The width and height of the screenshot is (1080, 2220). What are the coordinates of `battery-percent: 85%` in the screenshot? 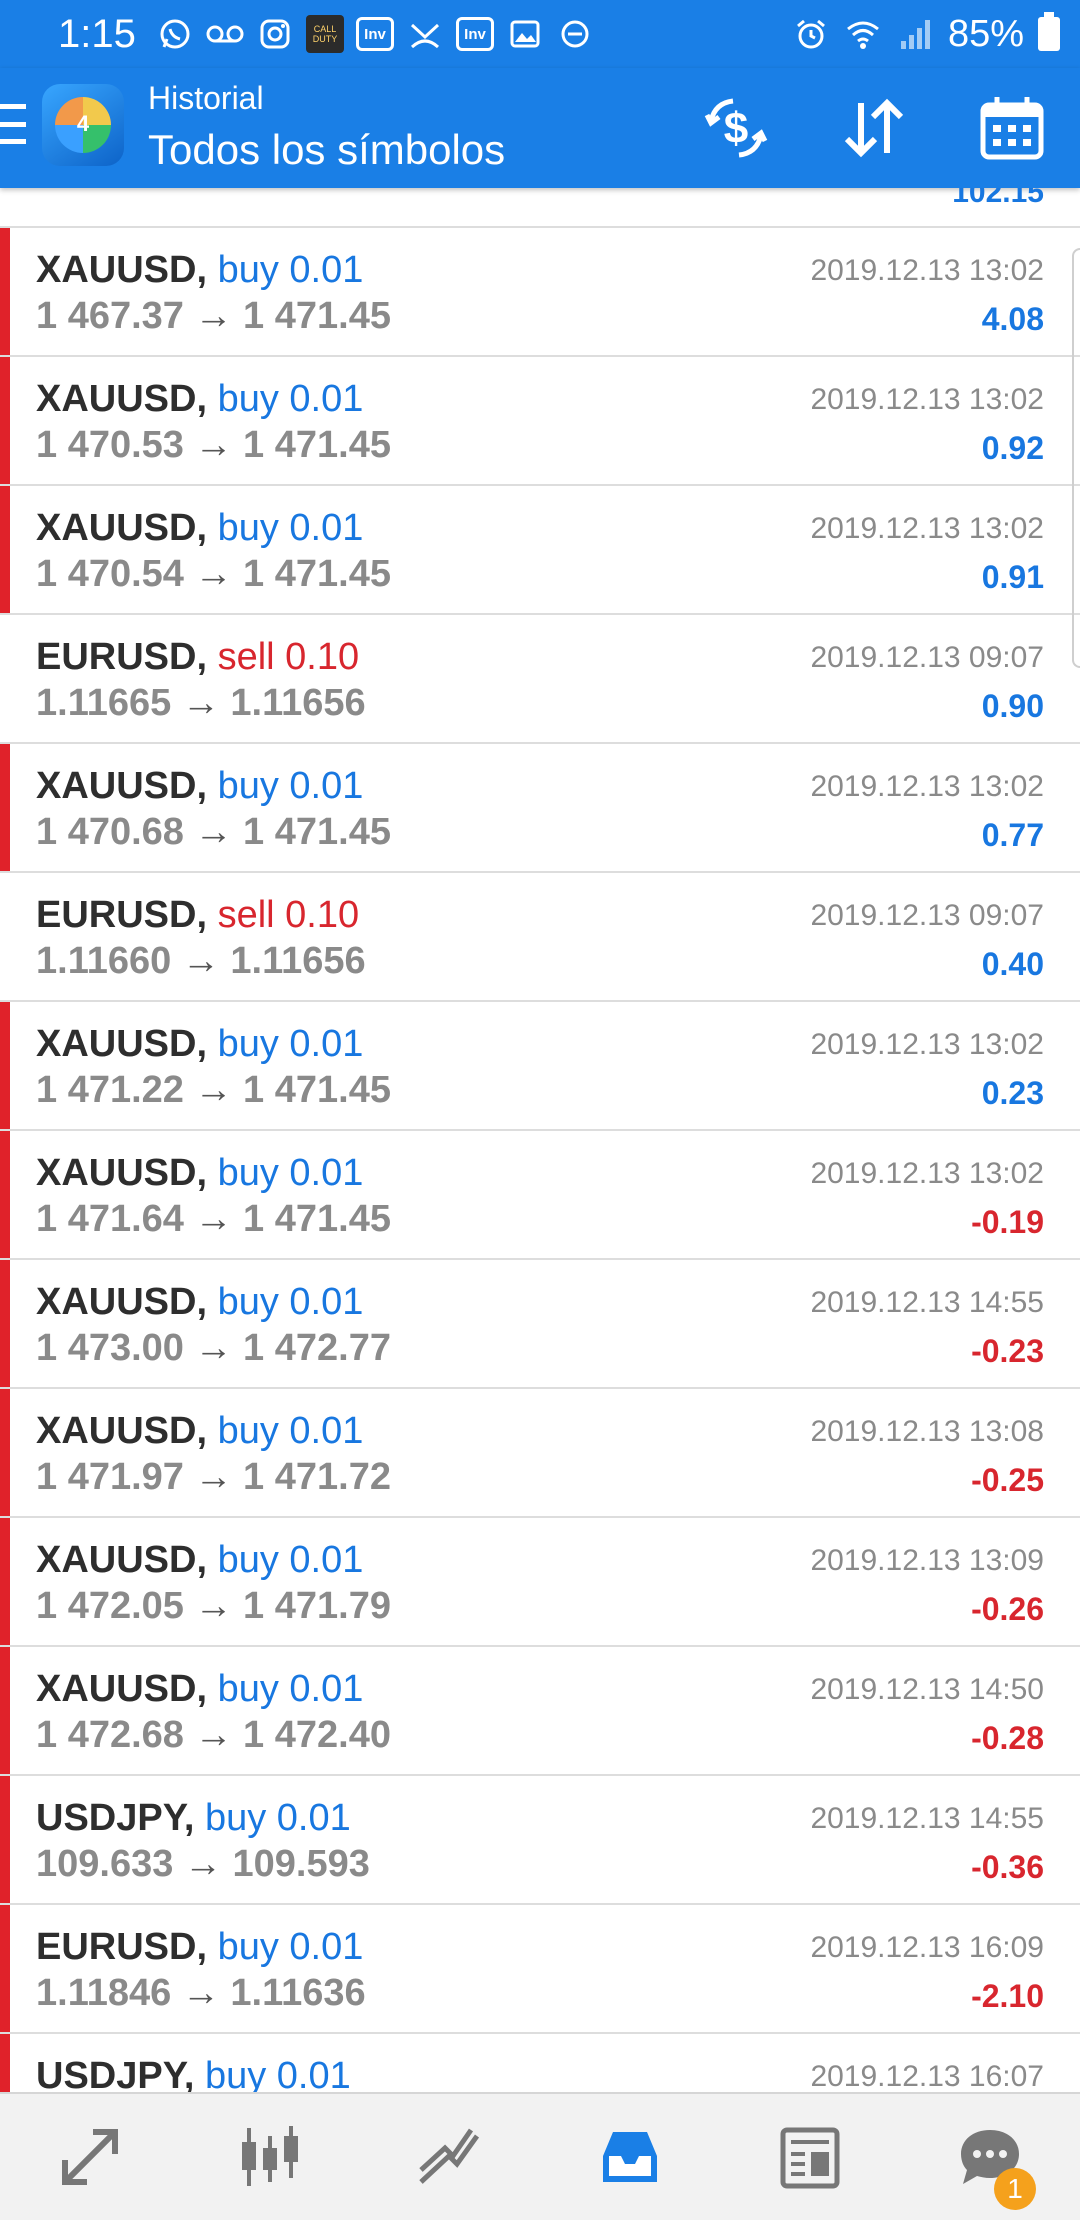 It's located at (985, 33).